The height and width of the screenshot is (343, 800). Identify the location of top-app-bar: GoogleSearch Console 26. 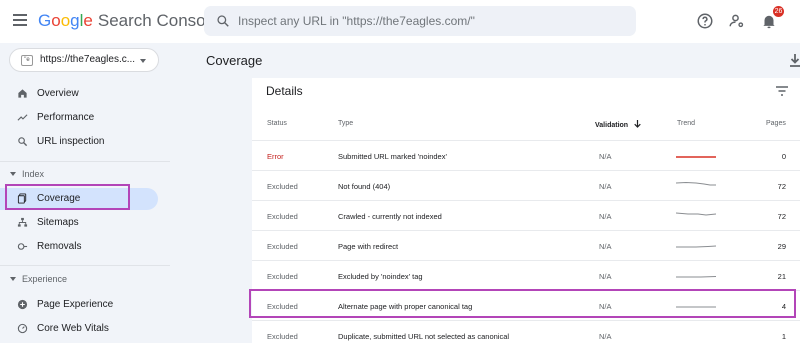
(400, 21).